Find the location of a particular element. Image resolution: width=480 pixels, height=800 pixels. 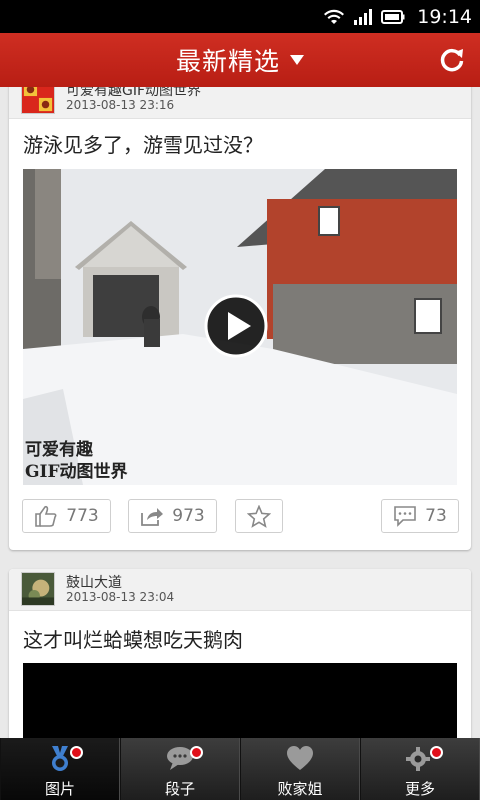

dropdown-arrow-icon is located at coordinates (297, 60).